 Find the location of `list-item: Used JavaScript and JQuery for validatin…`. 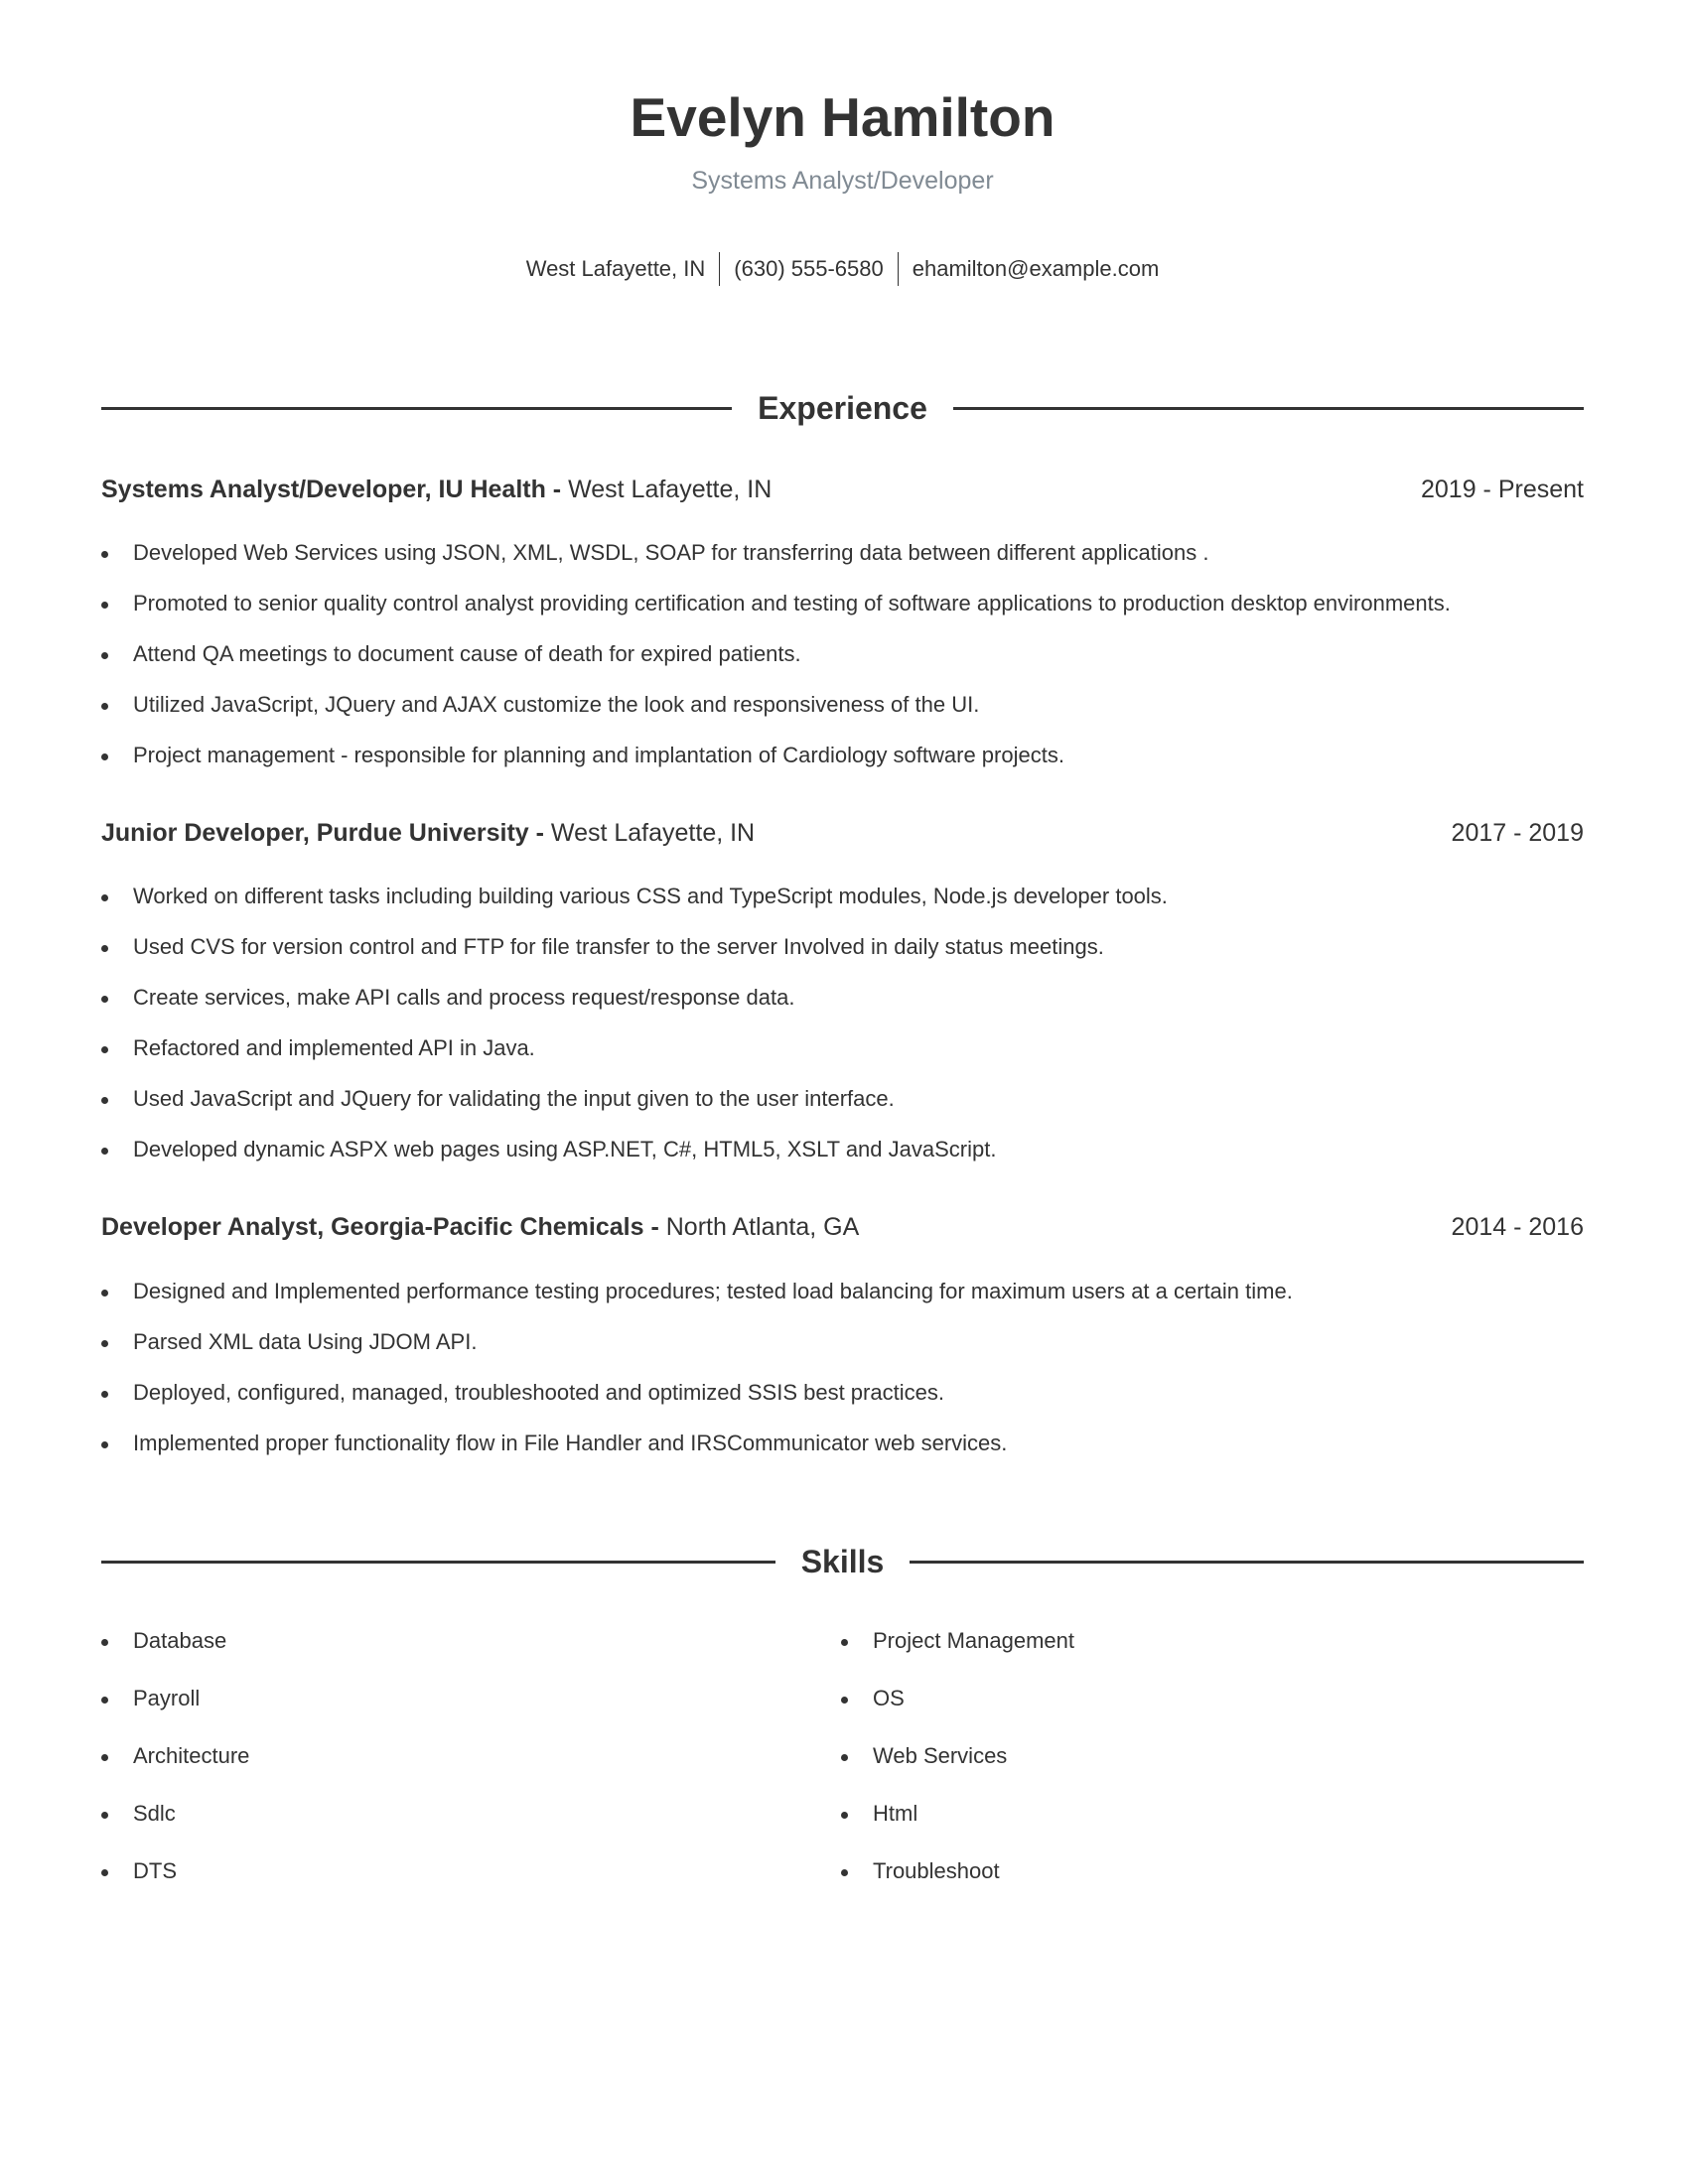

list-item: Used JavaScript and JQuery for validatin… is located at coordinates (498, 1099).